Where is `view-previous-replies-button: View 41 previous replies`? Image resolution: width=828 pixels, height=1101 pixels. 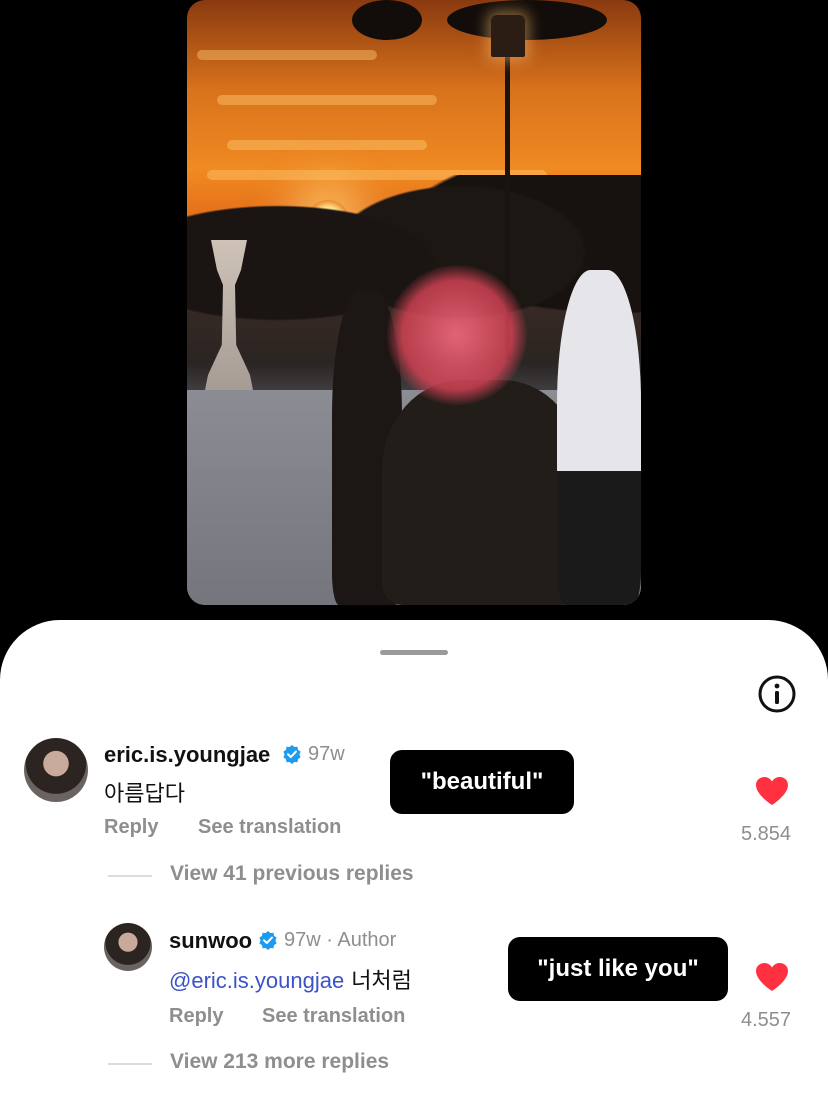 view-previous-replies-button: View 41 previous replies is located at coordinates (292, 874).